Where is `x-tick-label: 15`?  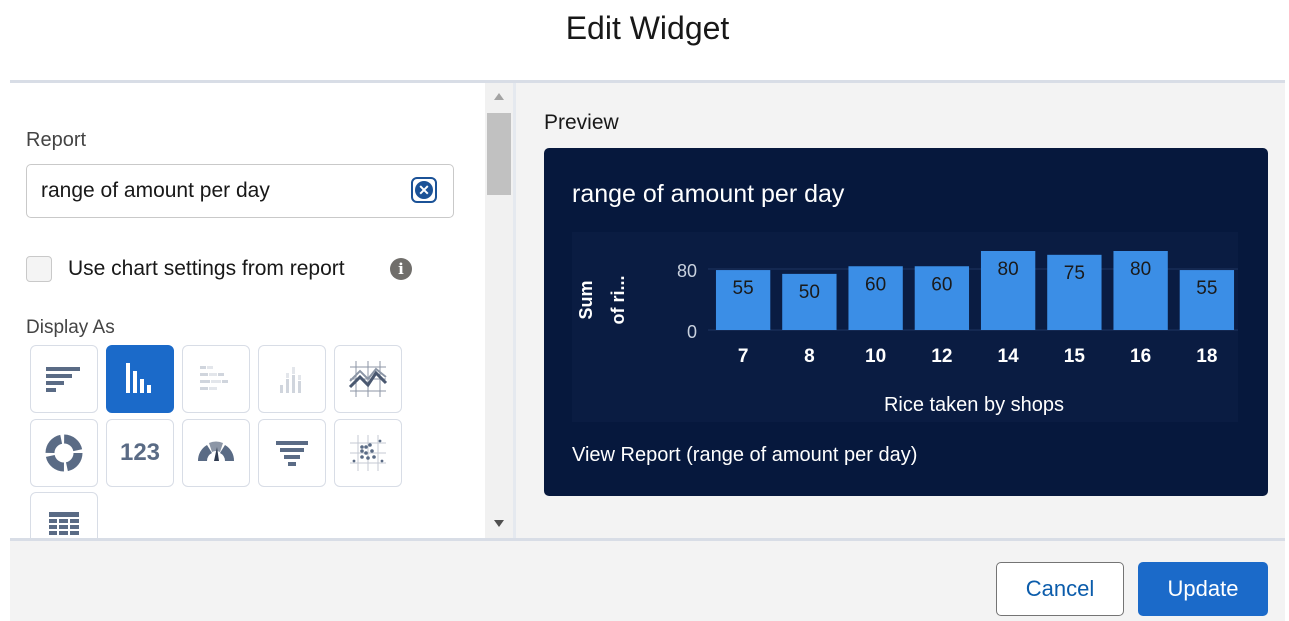 x-tick-label: 15 is located at coordinates (1075, 356).